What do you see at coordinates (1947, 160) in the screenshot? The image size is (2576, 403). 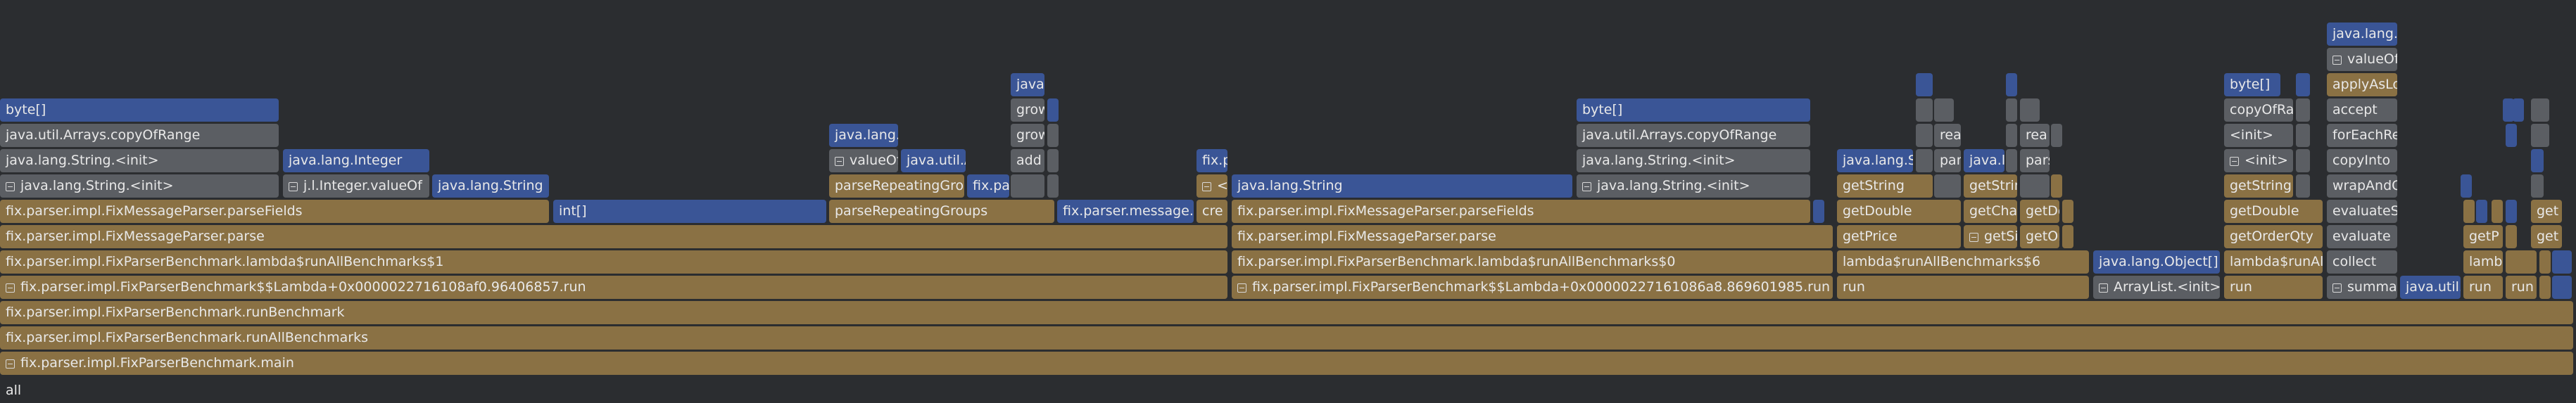 I see `frame-par: par` at bounding box center [1947, 160].